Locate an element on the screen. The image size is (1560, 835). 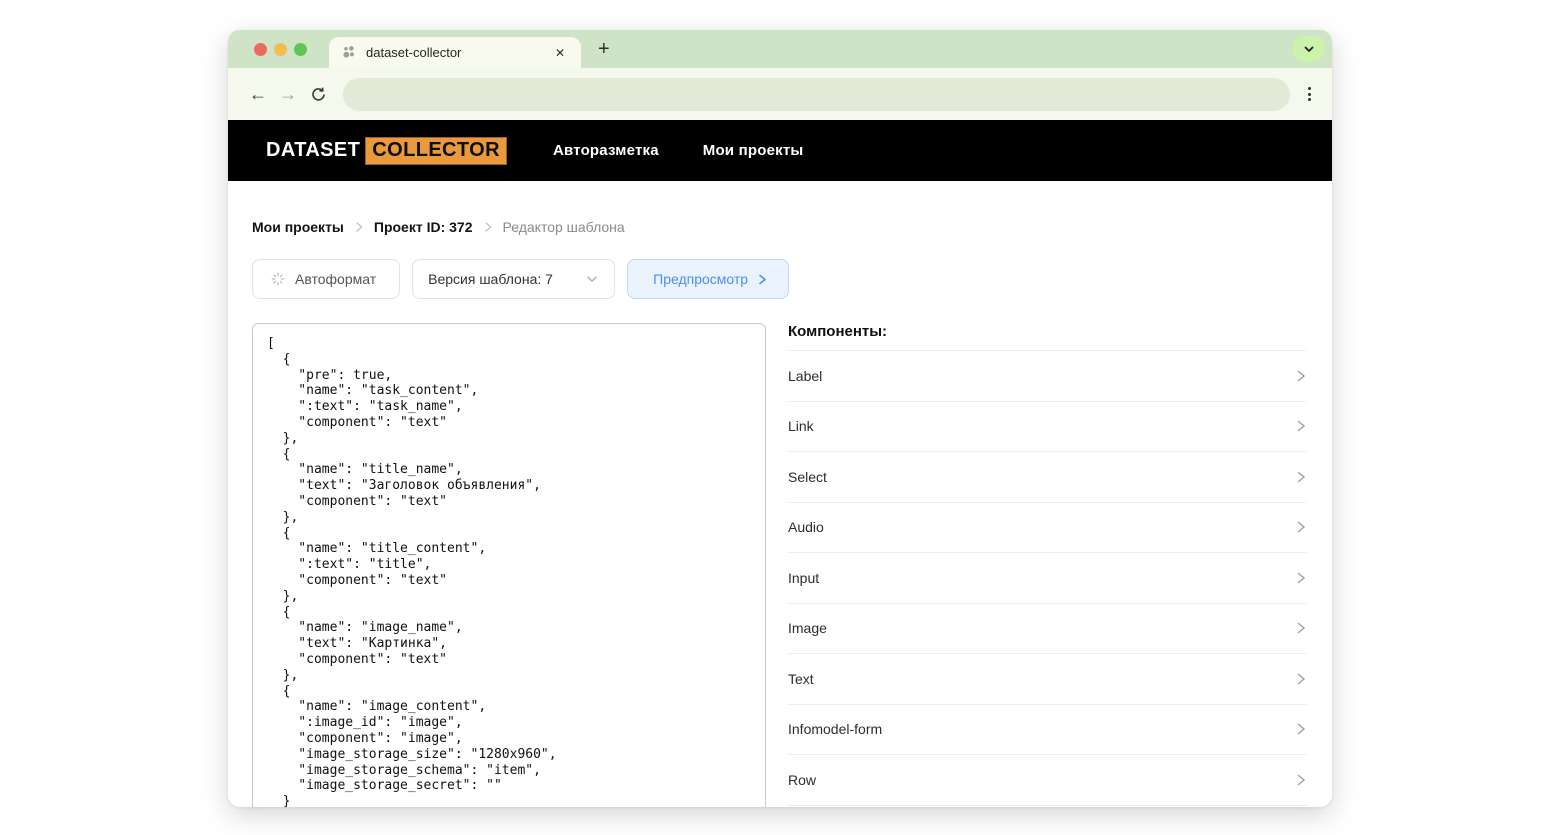
component-item-infomodel-form: Infomodel-form is located at coordinates (1047, 730).